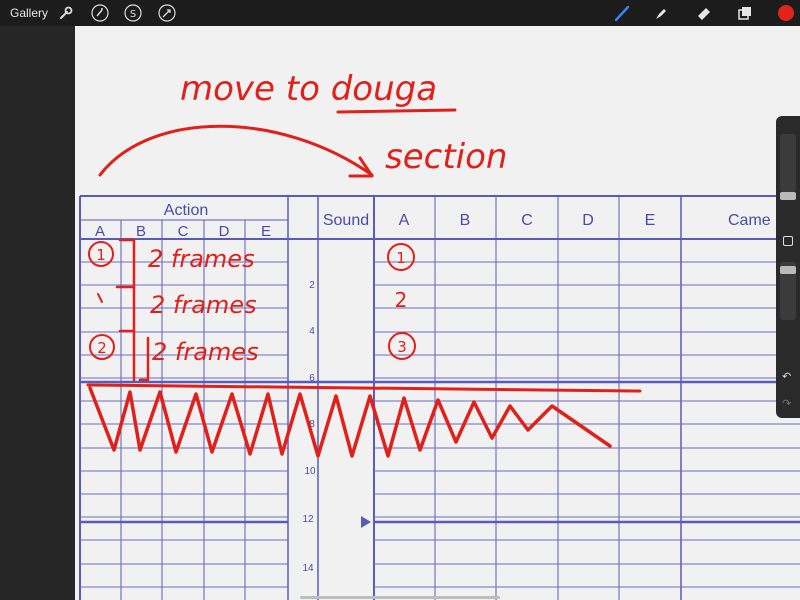 The height and width of the screenshot is (600, 800). I want to click on frame-number: 14, so click(308, 568).